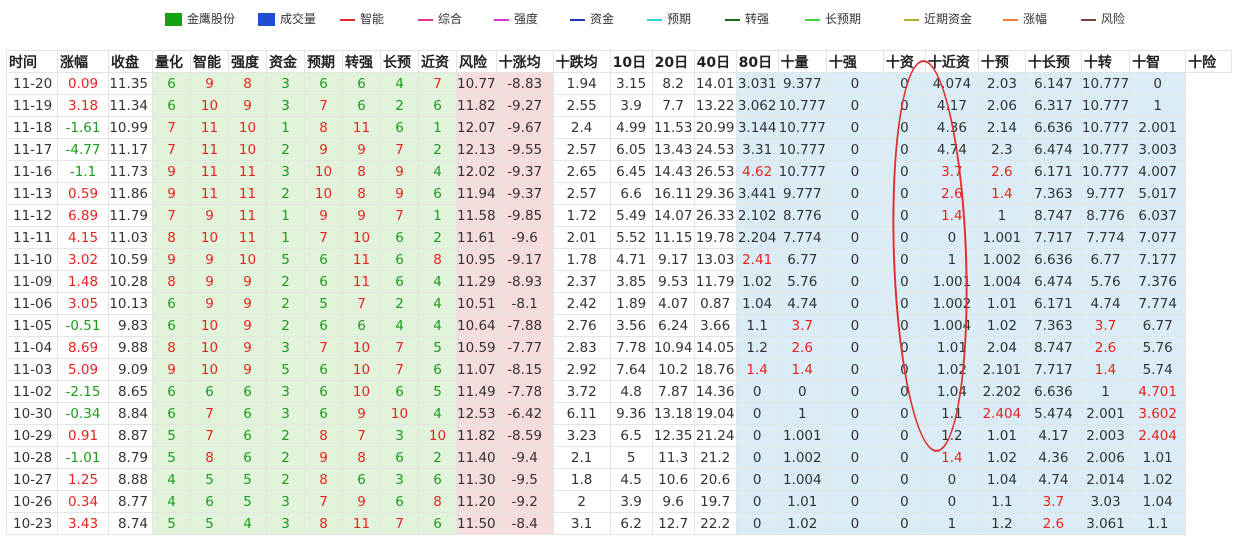 The height and width of the screenshot is (536, 1238). I want to click on metric-cell: 3, so click(399, 479).